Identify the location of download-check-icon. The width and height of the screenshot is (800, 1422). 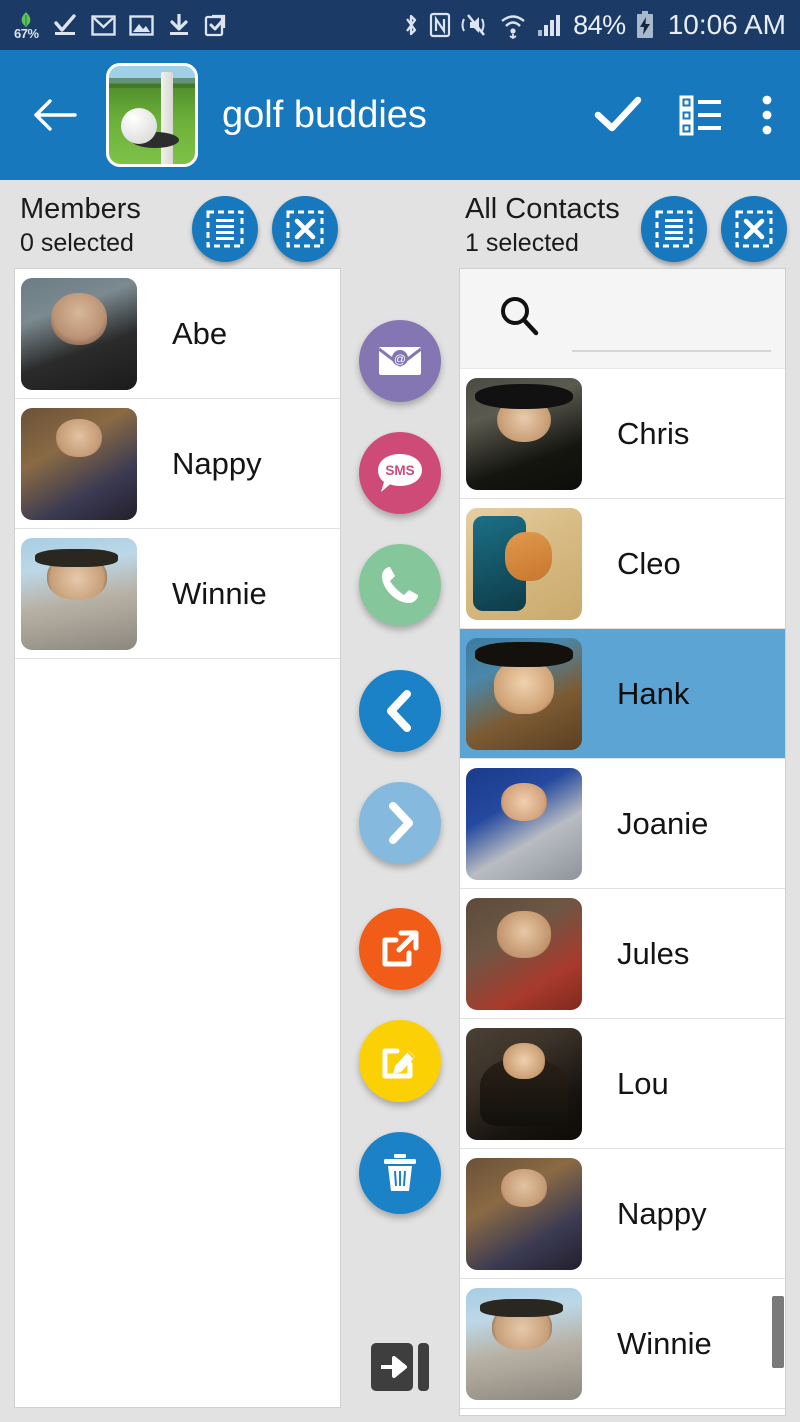
(65, 25).